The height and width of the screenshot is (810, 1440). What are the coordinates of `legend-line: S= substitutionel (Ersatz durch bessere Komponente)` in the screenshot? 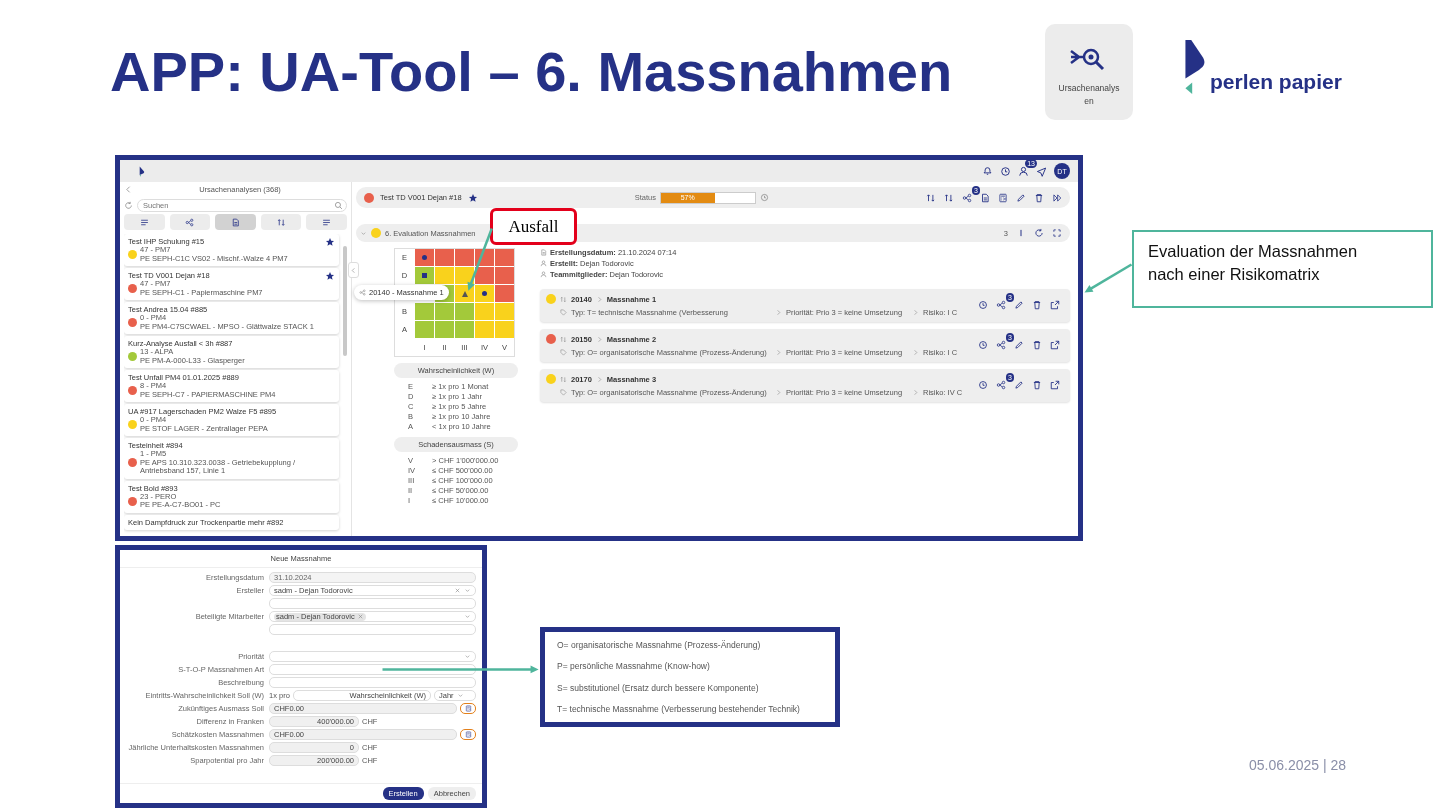 It's located at (658, 687).